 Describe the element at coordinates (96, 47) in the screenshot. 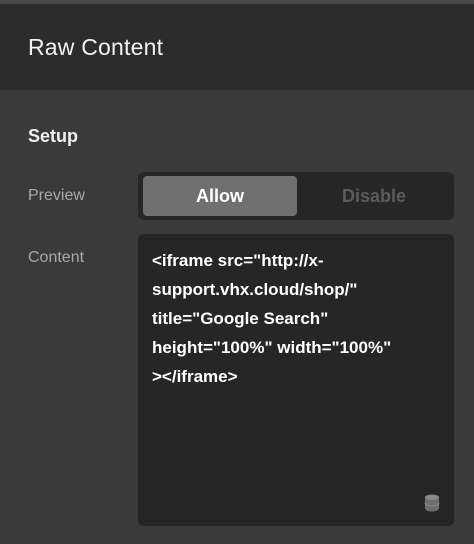

I see `panel-title: Raw Content` at that location.